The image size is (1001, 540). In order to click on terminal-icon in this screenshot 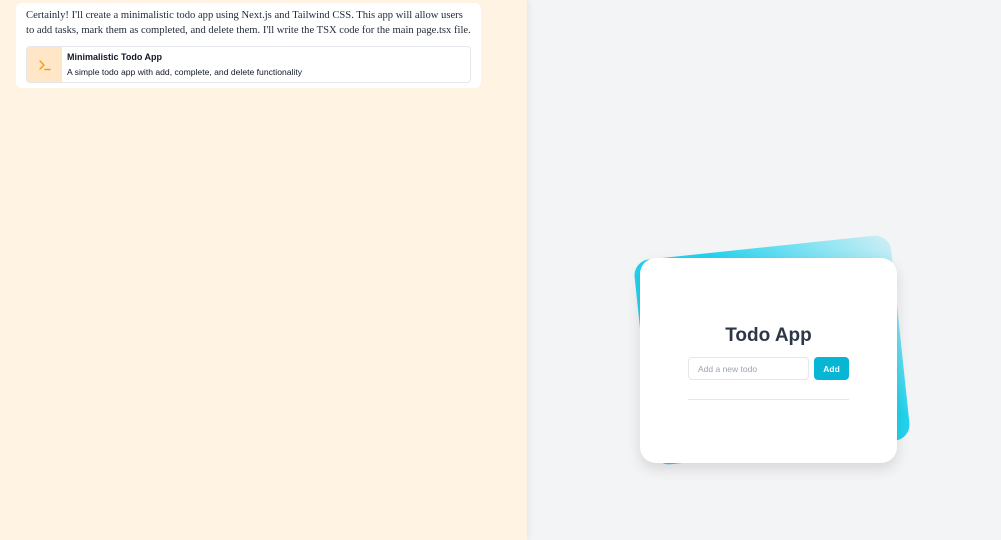, I will do `click(44, 64)`.